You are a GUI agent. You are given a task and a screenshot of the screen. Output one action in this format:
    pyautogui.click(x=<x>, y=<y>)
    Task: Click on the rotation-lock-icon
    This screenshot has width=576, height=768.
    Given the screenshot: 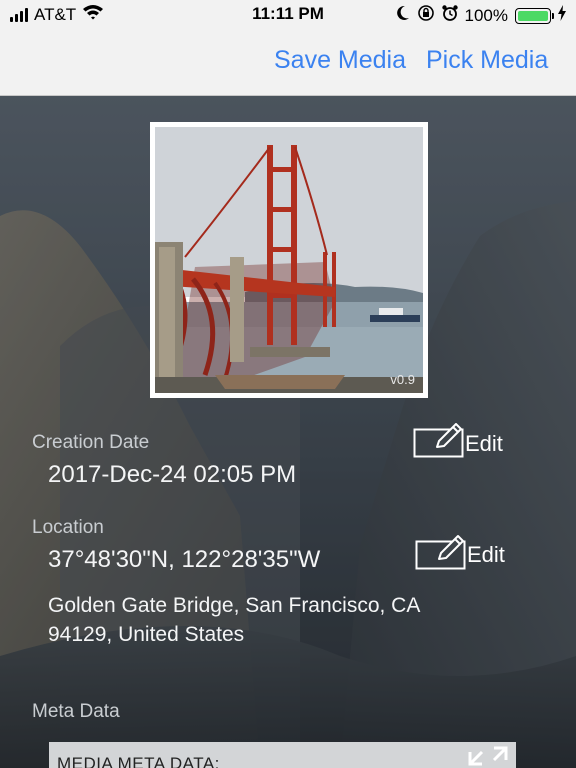 What is the action you would take?
    pyautogui.click(x=426, y=15)
    